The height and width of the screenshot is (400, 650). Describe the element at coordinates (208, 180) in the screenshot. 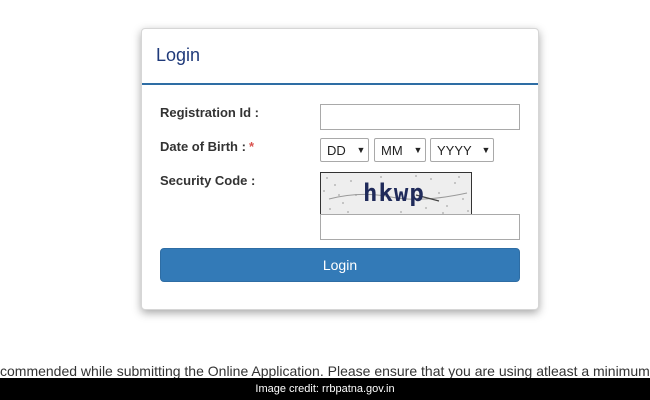

I see `security-code-label: Security Code :` at that location.